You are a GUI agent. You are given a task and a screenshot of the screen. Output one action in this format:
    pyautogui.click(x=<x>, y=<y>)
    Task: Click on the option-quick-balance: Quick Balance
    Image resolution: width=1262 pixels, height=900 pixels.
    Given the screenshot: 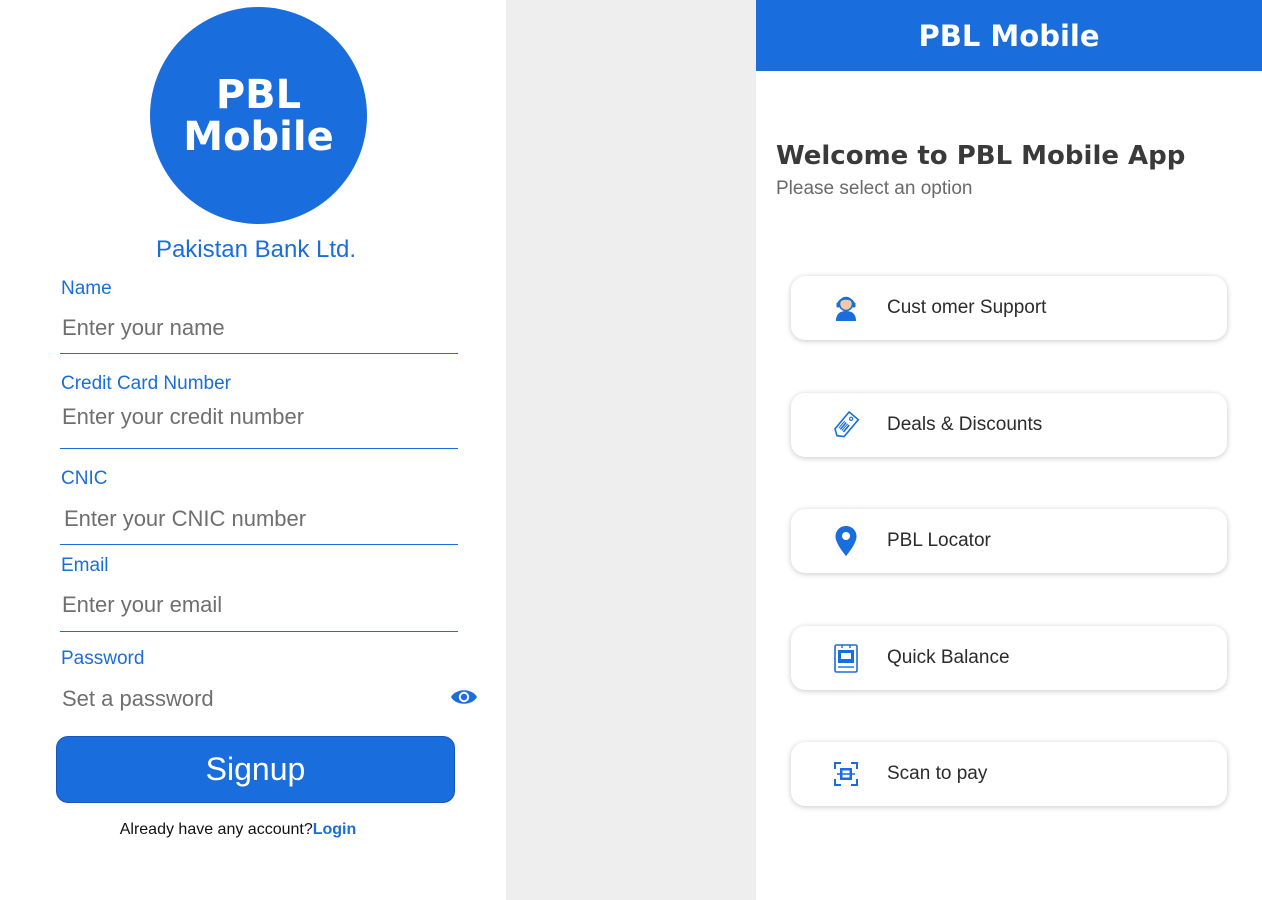 What is the action you would take?
    pyautogui.click(x=1009, y=658)
    